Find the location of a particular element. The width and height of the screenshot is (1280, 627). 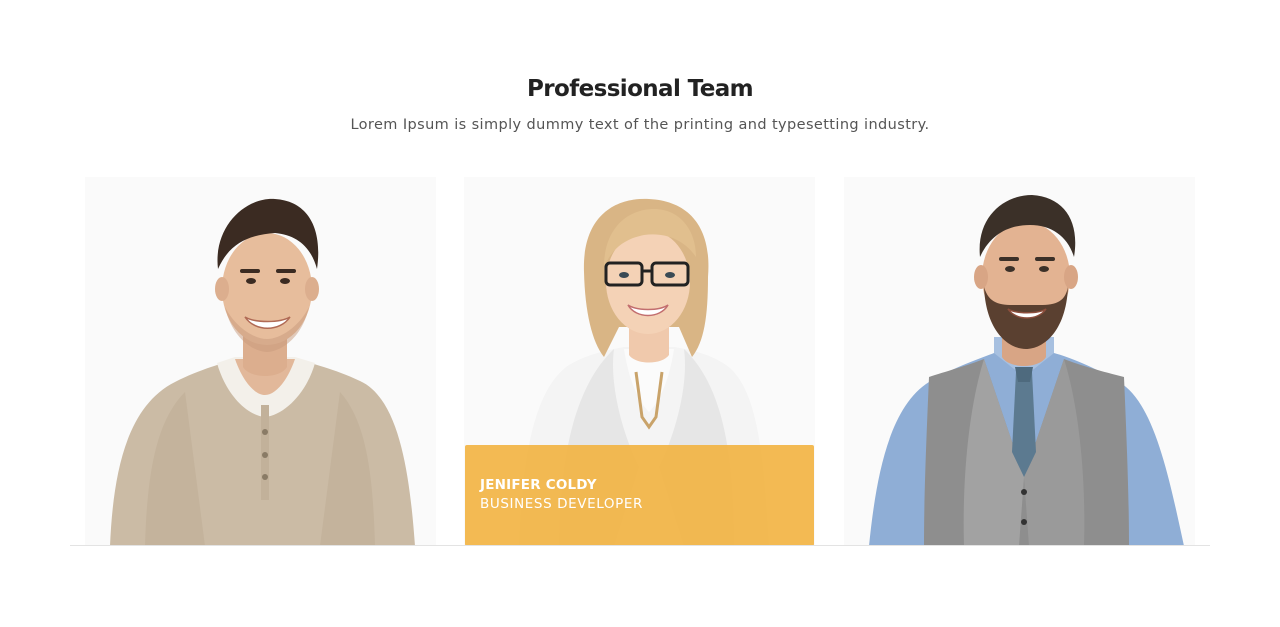

member-info-overlay: JENIFER COLDY BUSINESS DEVELOPER is located at coordinates (639, 495).